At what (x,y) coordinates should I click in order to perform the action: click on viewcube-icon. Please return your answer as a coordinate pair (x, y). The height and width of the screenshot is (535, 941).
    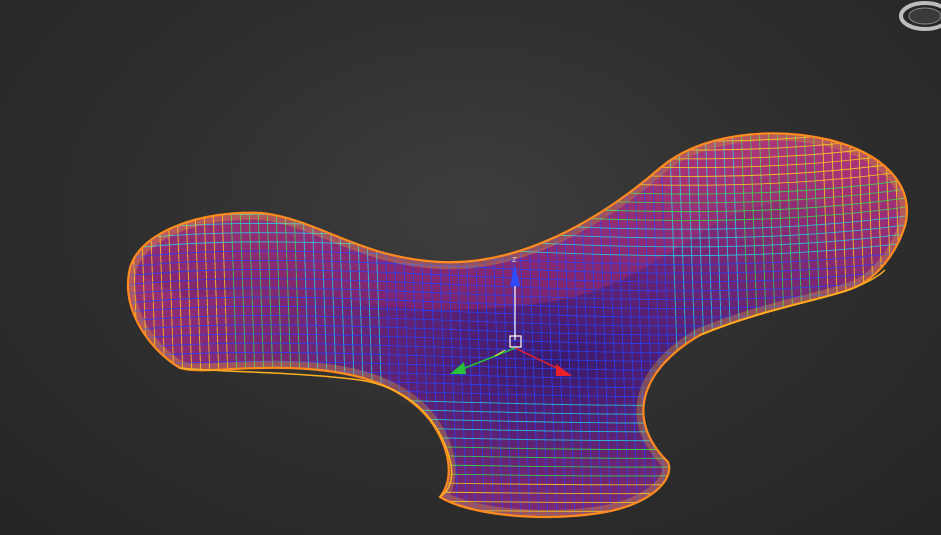
    Looking at the image, I should click on (920, 16).